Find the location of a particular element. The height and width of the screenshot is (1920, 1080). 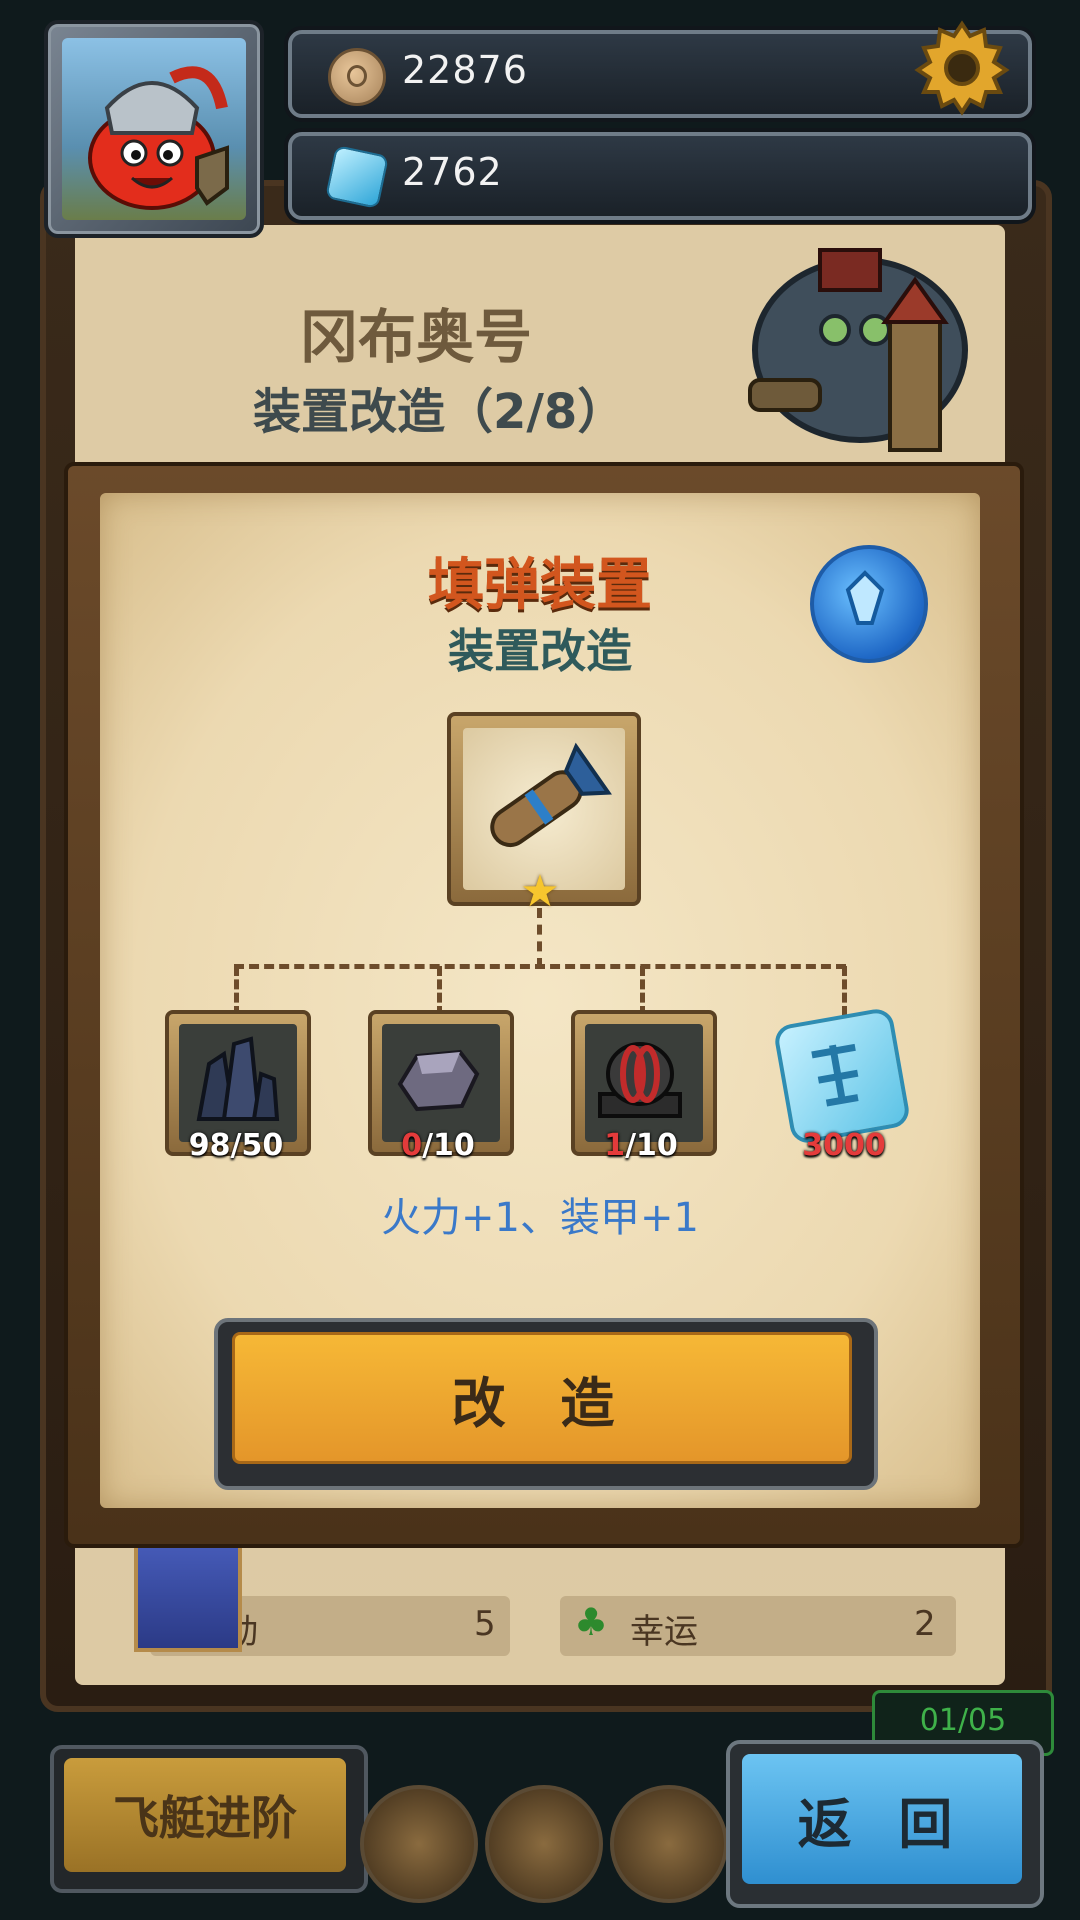

stat-value-luck: 2 is located at coordinates (925, 1624).